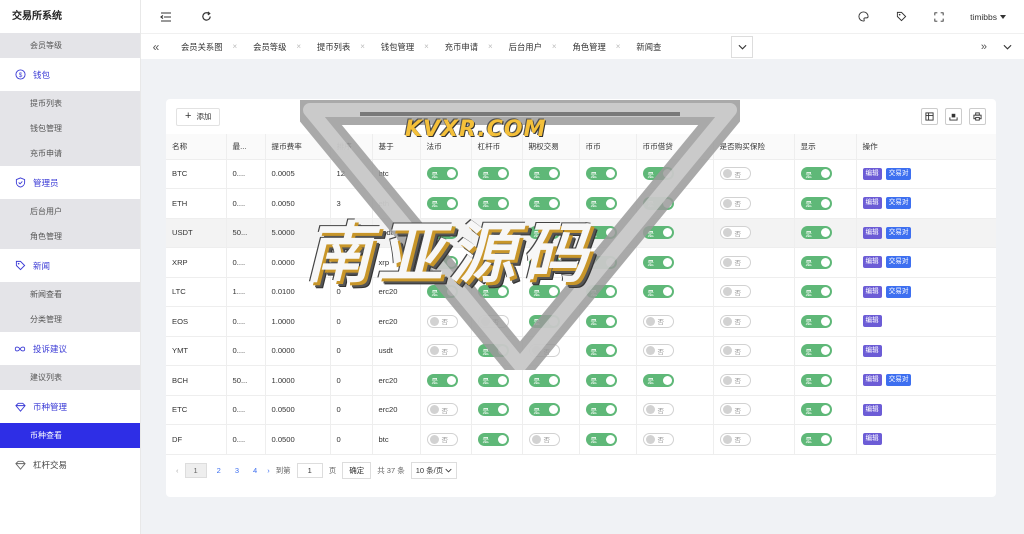  Describe the element at coordinates (70, 236) in the screenshot. I see `sidebar-item-role-manage: 角色管理` at that location.